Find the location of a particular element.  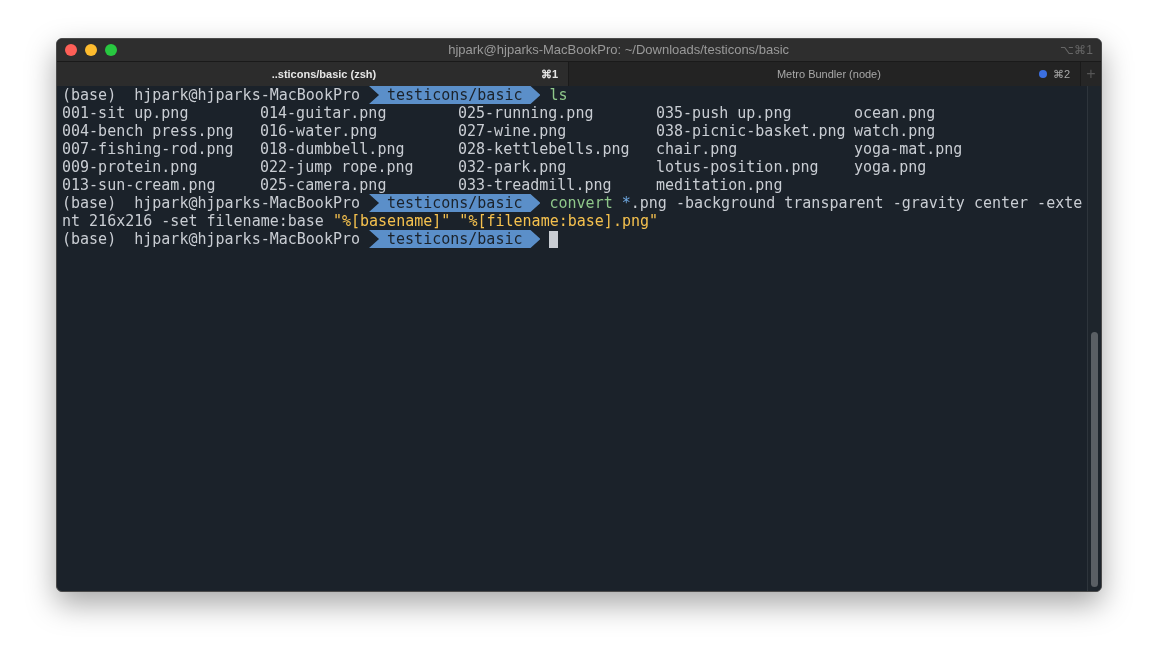

command-text: convert is located at coordinates (581, 203).